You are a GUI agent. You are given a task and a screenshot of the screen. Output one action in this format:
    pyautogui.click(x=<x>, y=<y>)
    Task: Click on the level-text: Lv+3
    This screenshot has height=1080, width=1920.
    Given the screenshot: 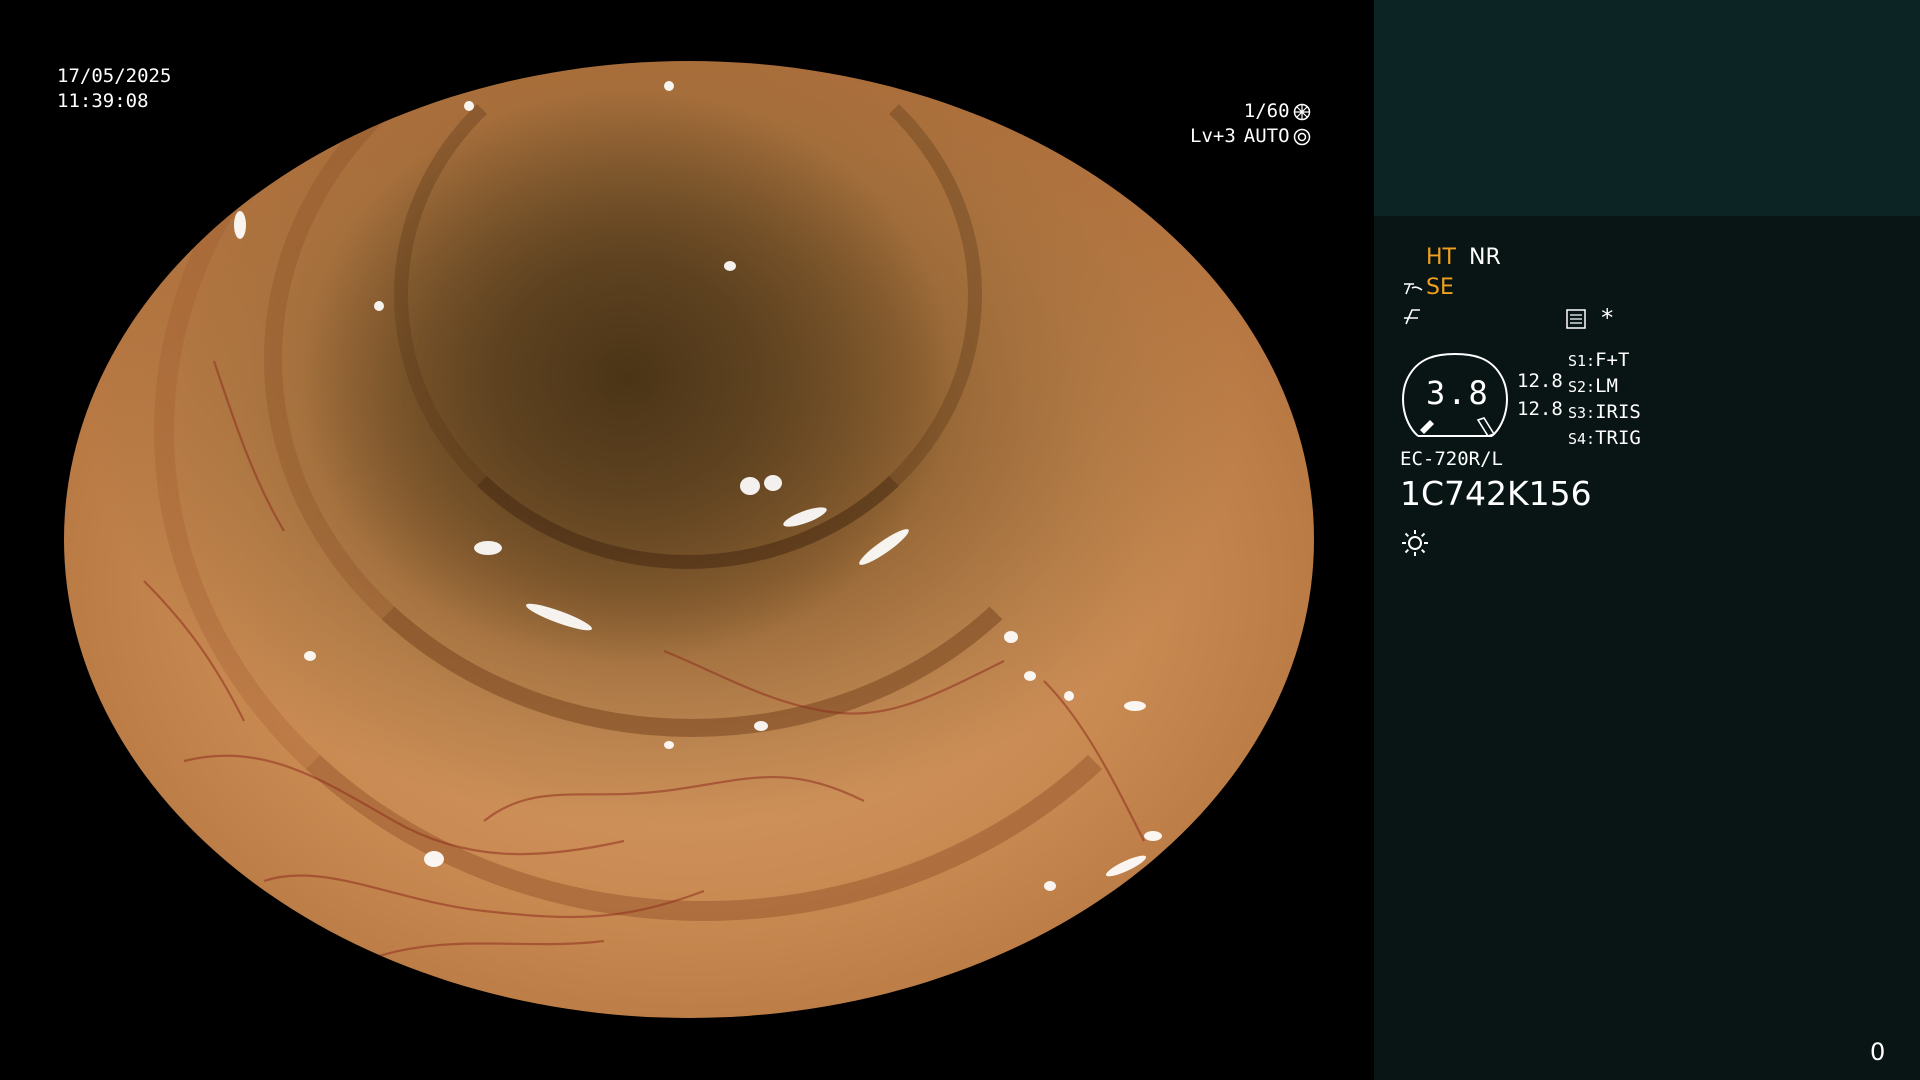 What is the action you would take?
    pyautogui.click(x=1213, y=136)
    